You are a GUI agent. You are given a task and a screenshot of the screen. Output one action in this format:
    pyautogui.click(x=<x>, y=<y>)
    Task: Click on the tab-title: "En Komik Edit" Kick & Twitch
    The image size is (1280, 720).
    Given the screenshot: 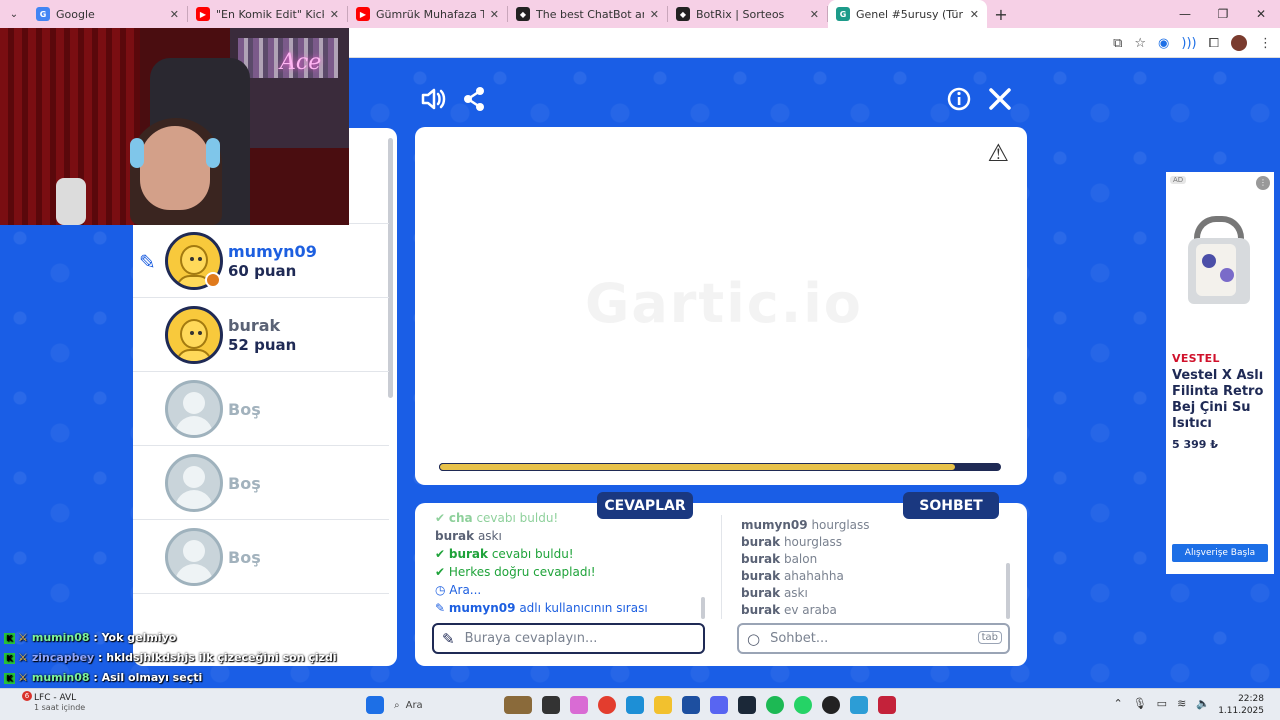 What is the action you would take?
    pyautogui.click(x=270, y=14)
    